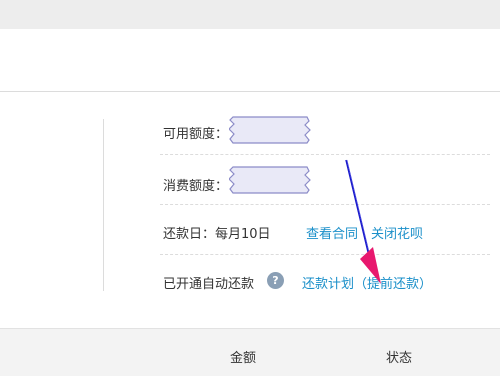  Describe the element at coordinates (363, 221) in the screenshot. I see `annotation-arrow-icon` at that location.